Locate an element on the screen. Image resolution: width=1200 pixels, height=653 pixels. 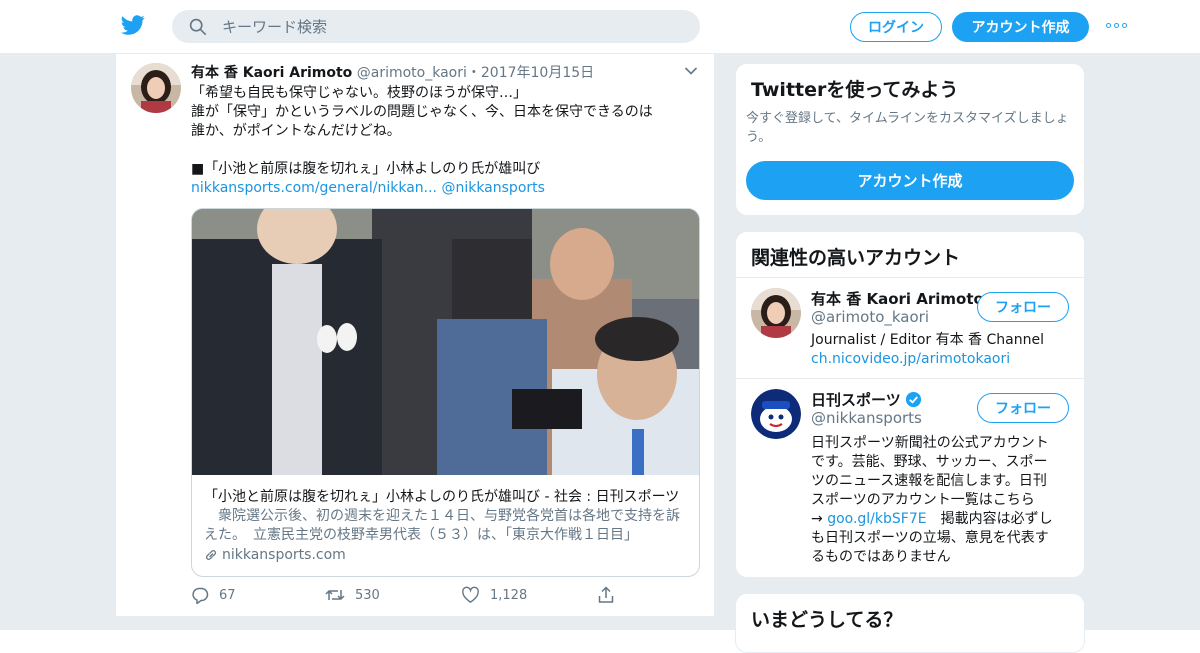
account-bio-line: 掲載内容は必ずし is located at coordinates (989, 519).